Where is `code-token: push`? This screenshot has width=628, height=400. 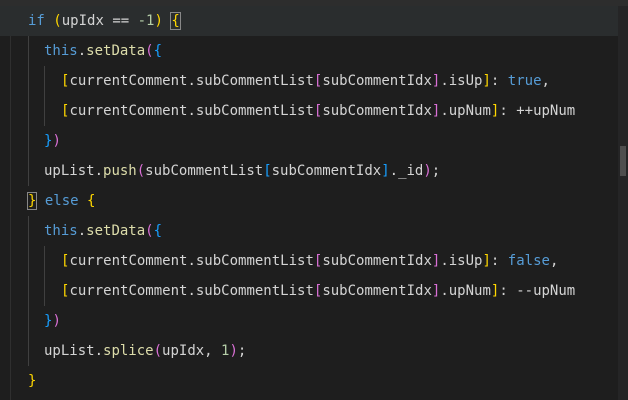
code-token: push is located at coordinates (120, 171).